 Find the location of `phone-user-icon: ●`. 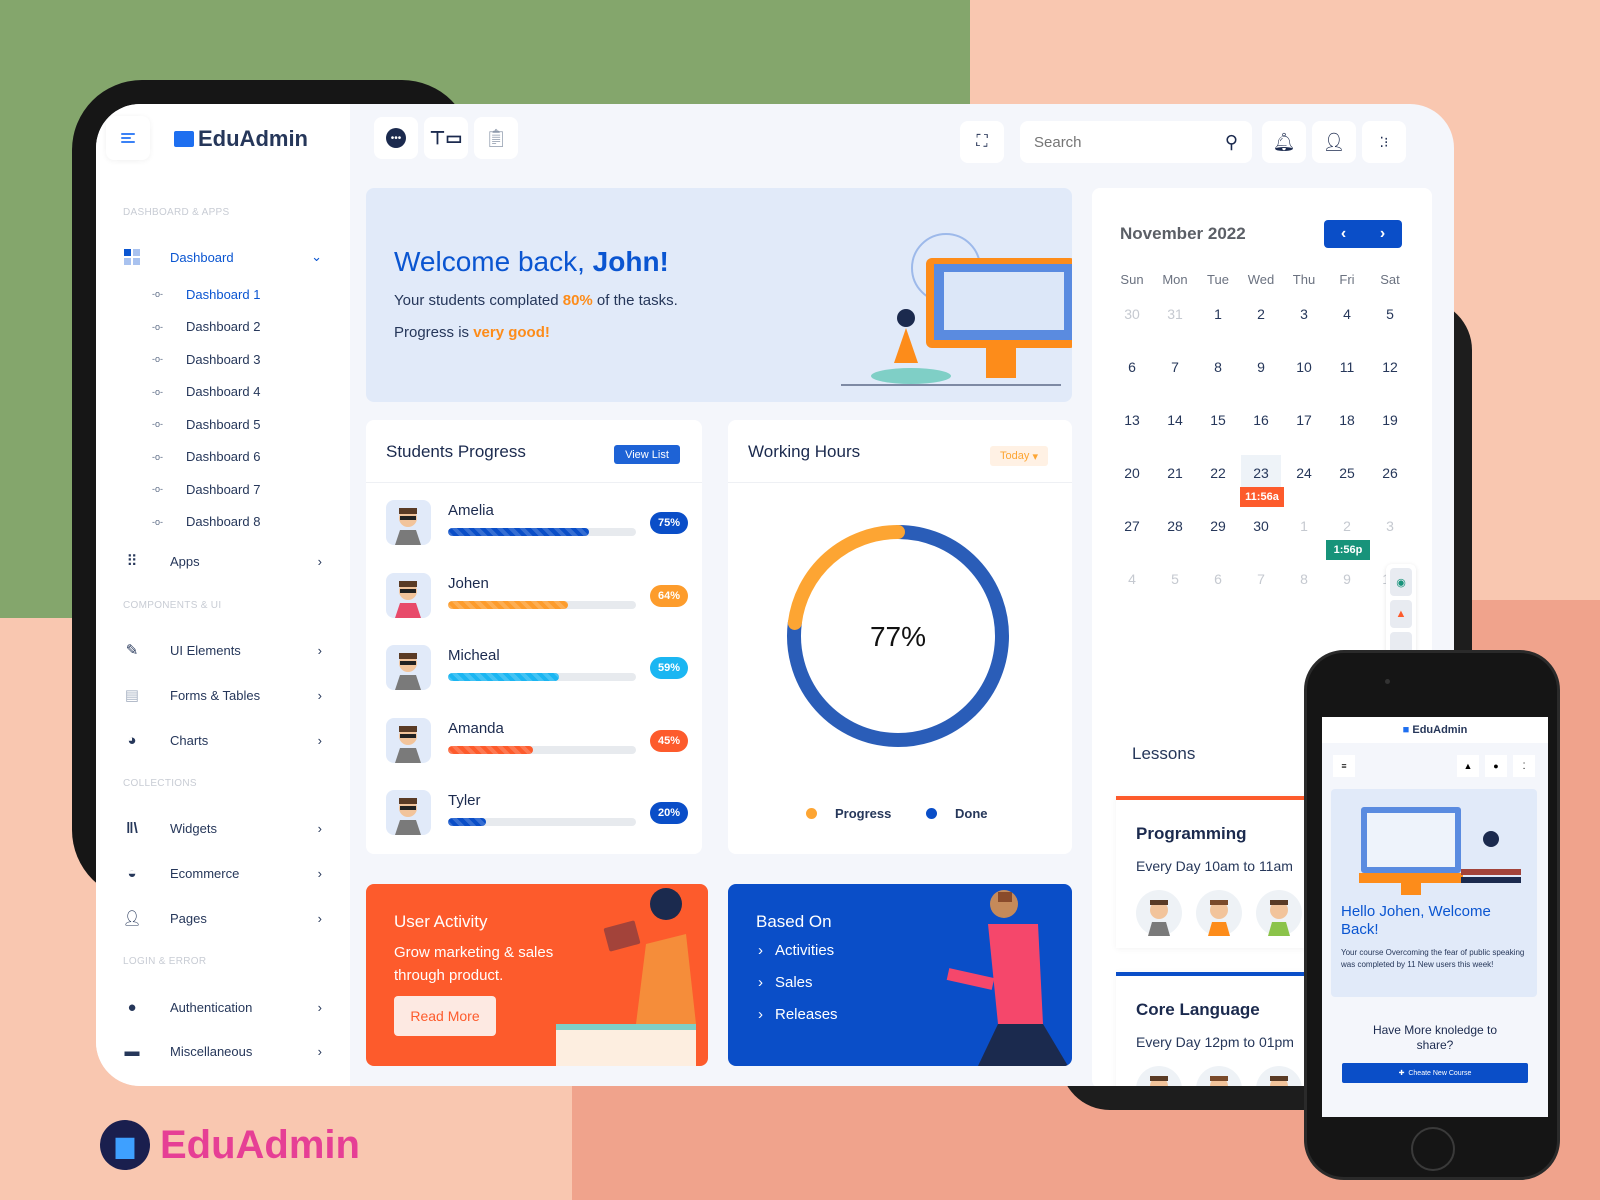

phone-user-icon: ● is located at coordinates (1496, 766).